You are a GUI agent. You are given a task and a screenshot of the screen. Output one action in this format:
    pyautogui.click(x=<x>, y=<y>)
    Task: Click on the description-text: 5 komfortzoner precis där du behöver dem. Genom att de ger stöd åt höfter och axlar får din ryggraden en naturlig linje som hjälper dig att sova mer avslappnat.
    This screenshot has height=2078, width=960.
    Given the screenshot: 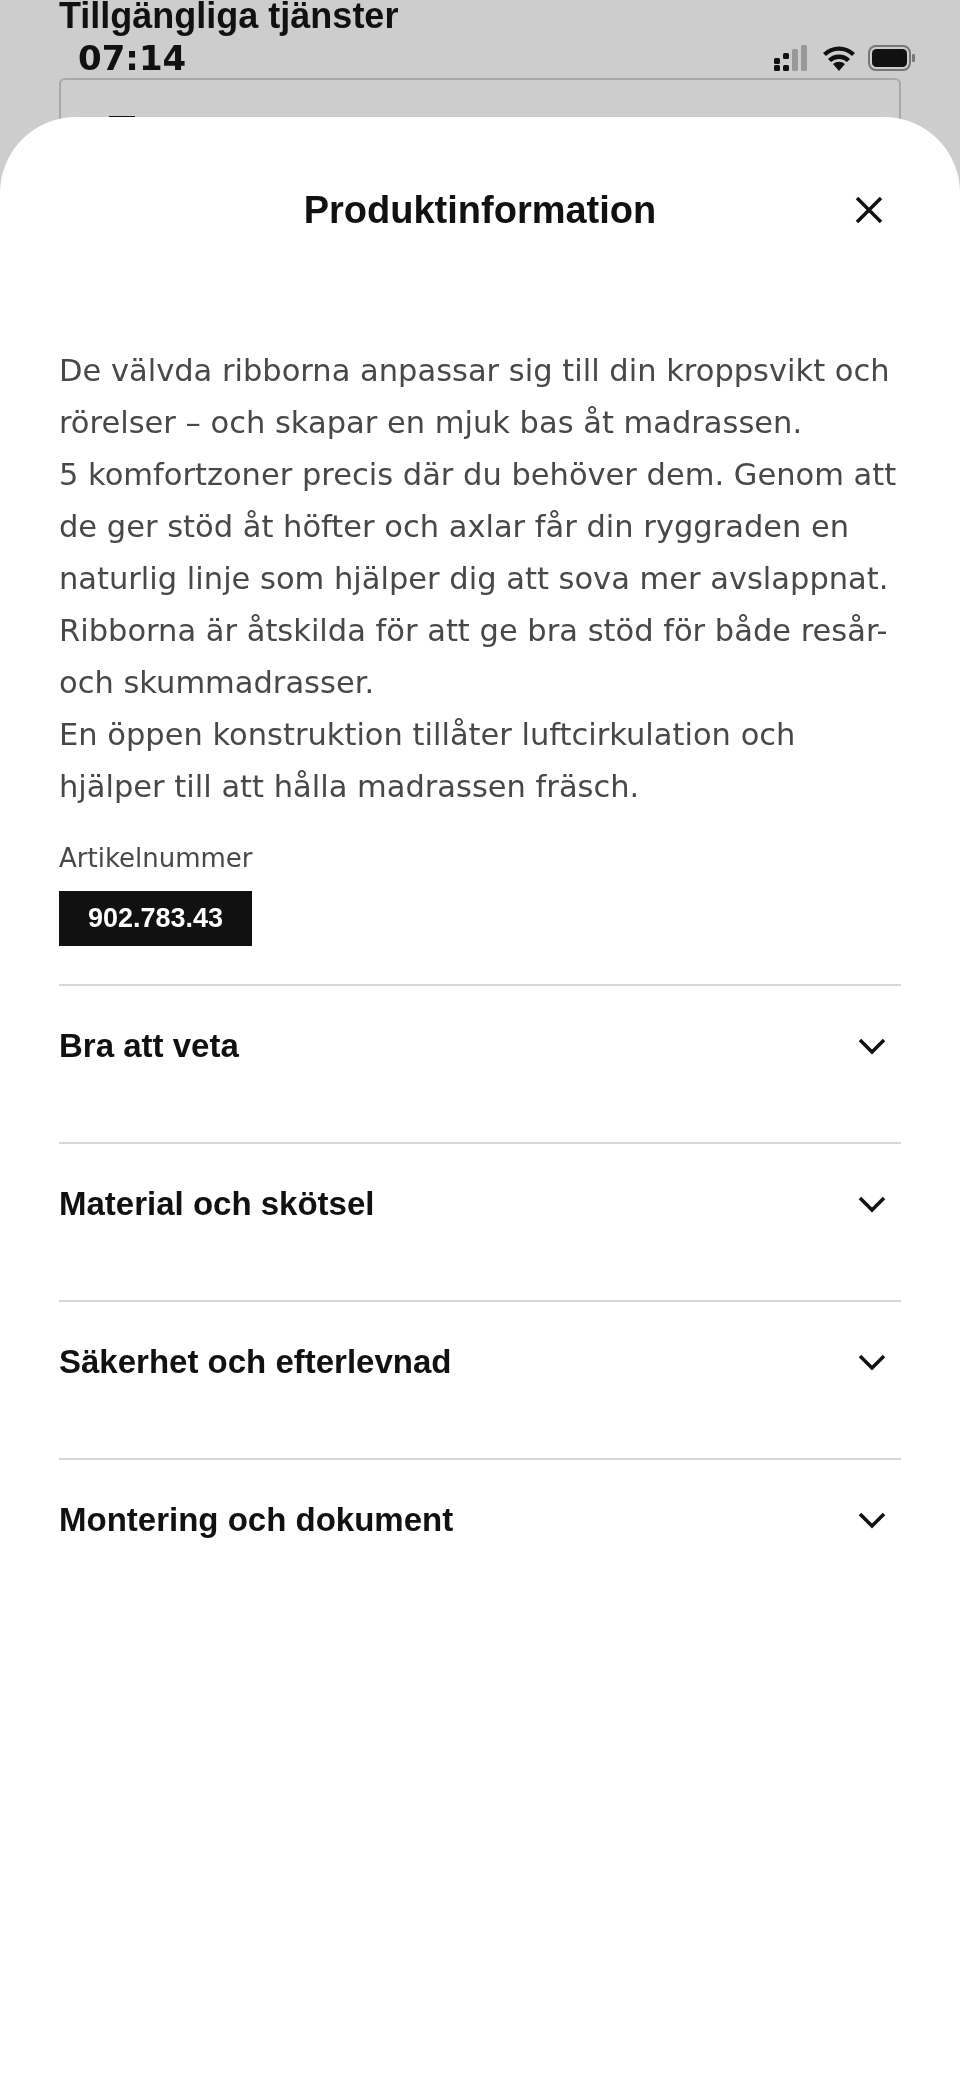 What is the action you would take?
    pyautogui.click(x=478, y=527)
    